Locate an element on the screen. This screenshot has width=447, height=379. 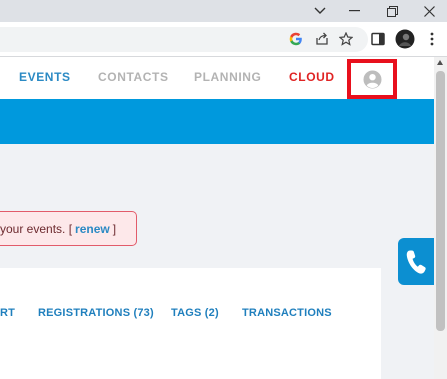
minimize-icon is located at coordinates (354, 11).